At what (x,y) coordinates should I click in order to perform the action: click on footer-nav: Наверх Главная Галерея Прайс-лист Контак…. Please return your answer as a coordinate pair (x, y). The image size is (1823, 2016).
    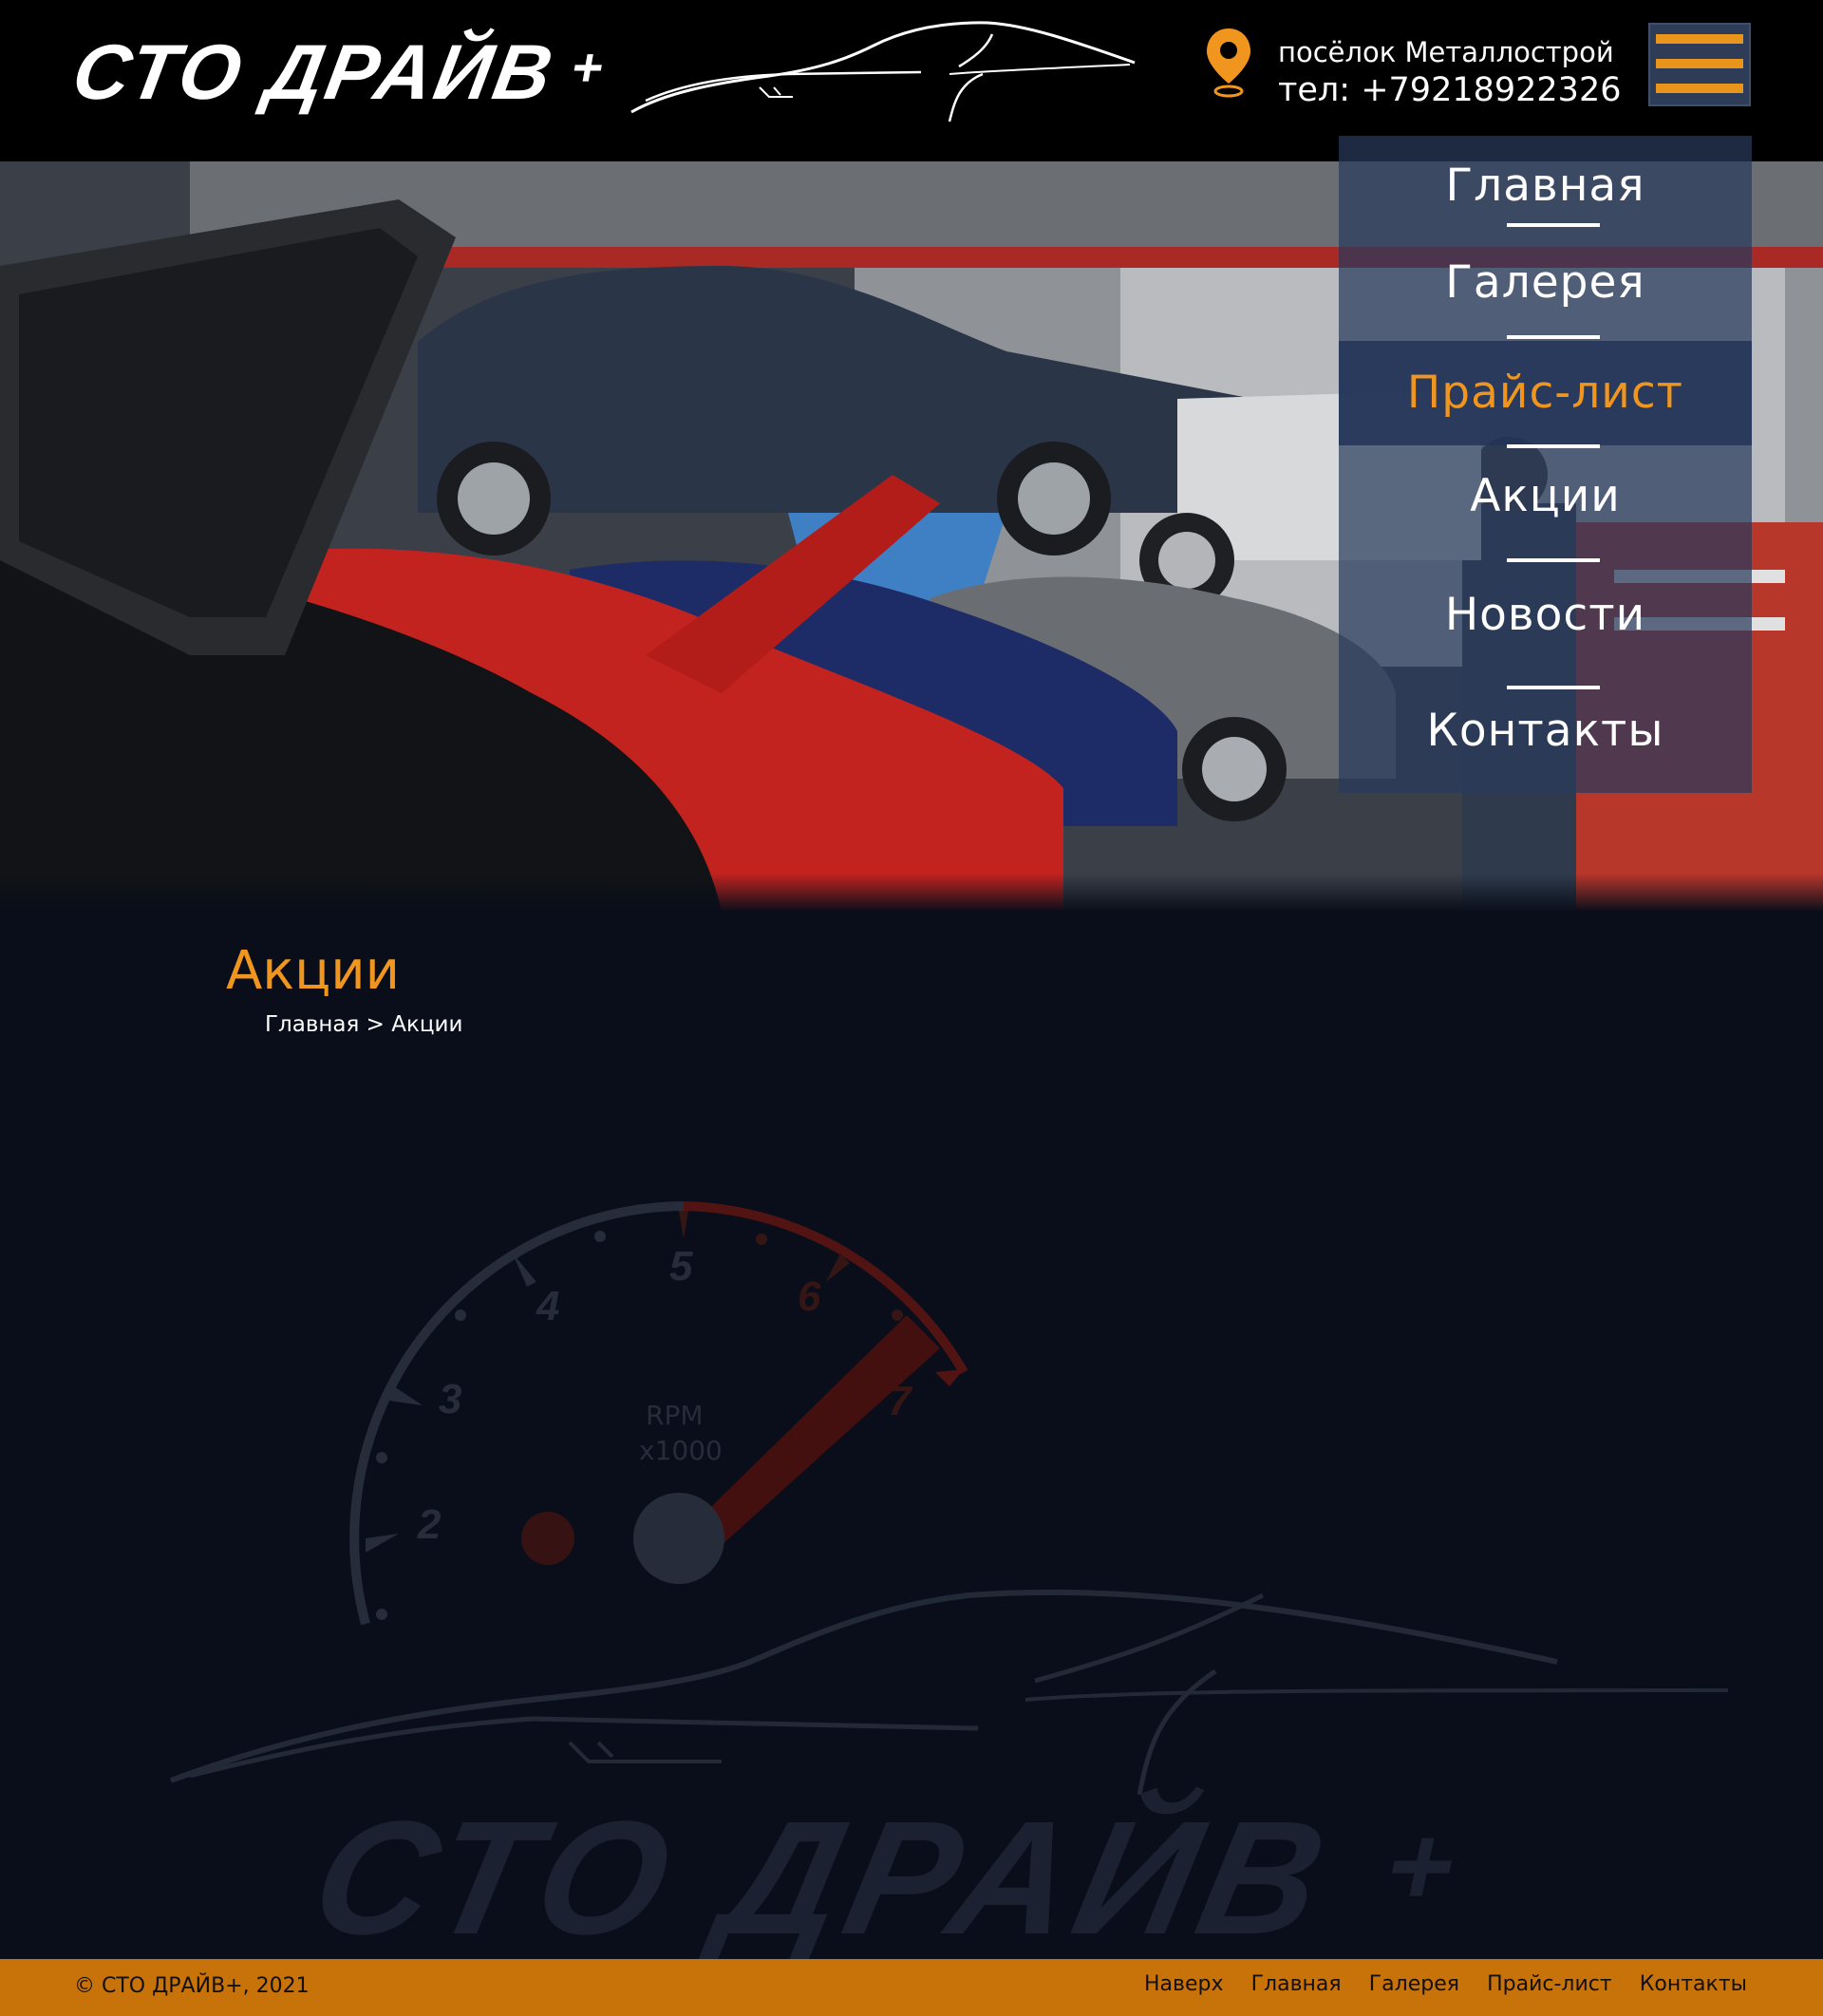
    Looking at the image, I should click on (1434, 1984).